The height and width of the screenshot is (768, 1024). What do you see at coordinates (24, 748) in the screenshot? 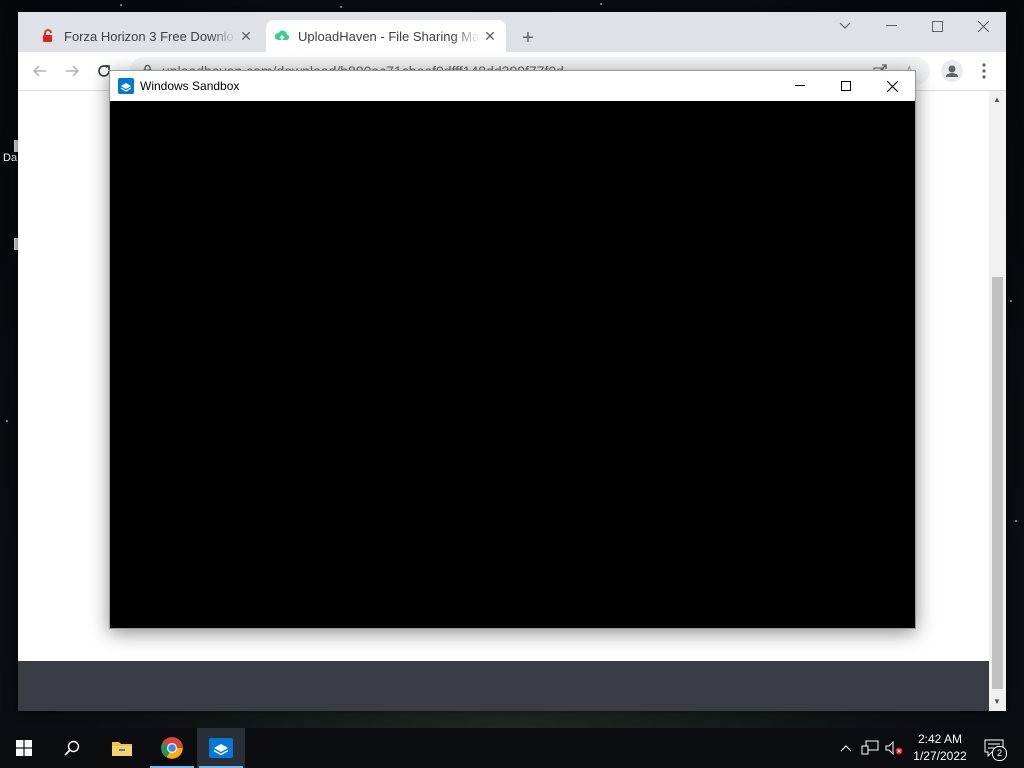
I see `start-icon` at bounding box center [24, 748].